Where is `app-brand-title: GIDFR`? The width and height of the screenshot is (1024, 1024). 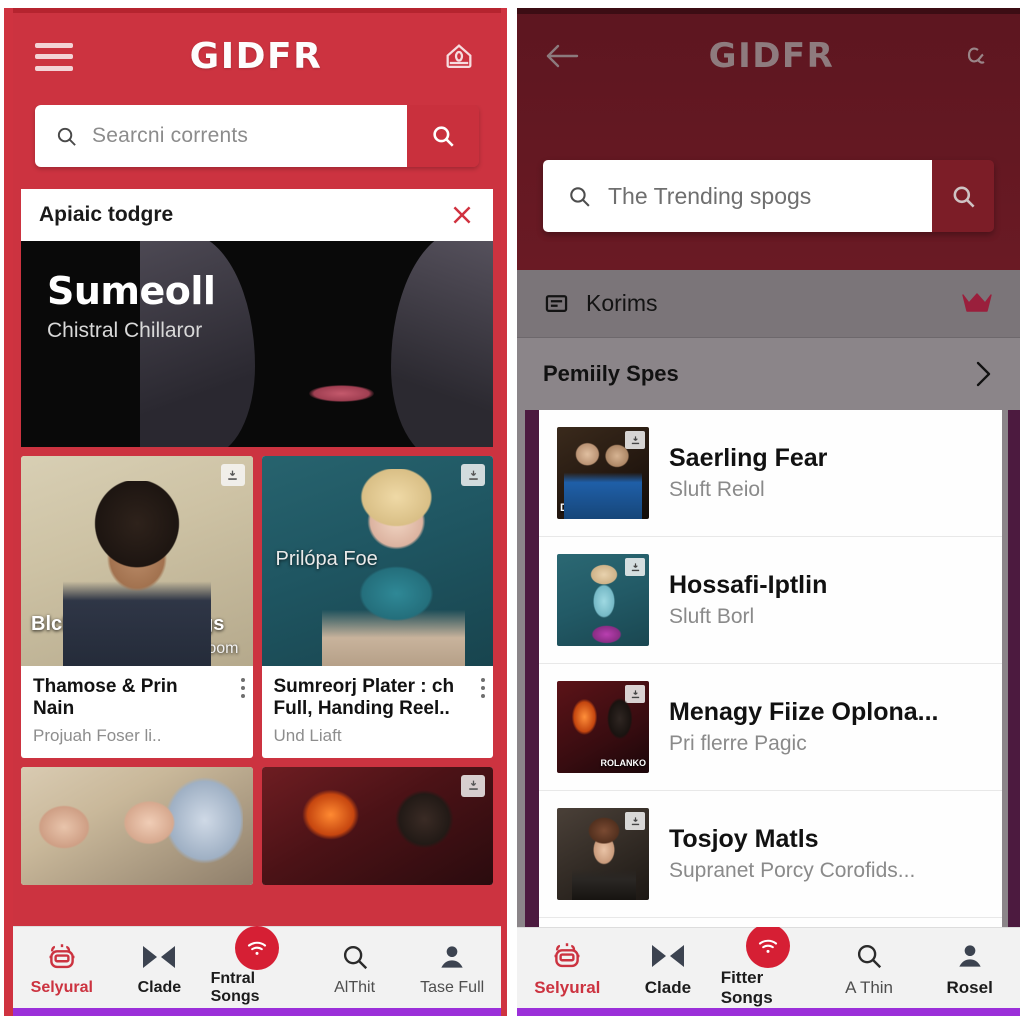 app-brand-title: GIDFR is located at coordinates (256, 56).